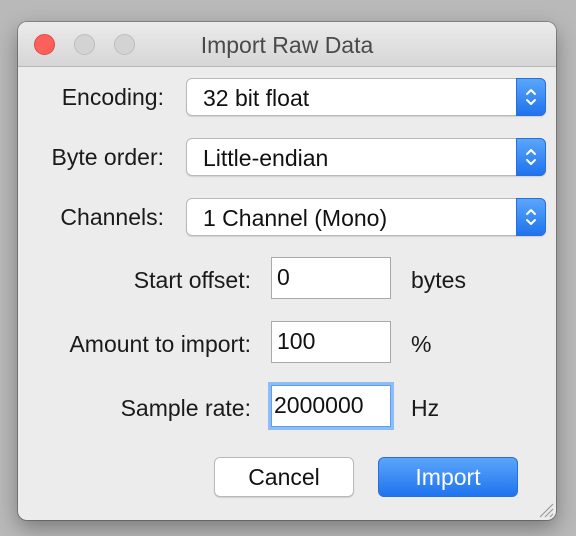 The width and height of the screenshot is (576, 536). Describe the element at coordinates (331, 406) in the screenshot. I see `sample-rate-input: 2000000` at that location.